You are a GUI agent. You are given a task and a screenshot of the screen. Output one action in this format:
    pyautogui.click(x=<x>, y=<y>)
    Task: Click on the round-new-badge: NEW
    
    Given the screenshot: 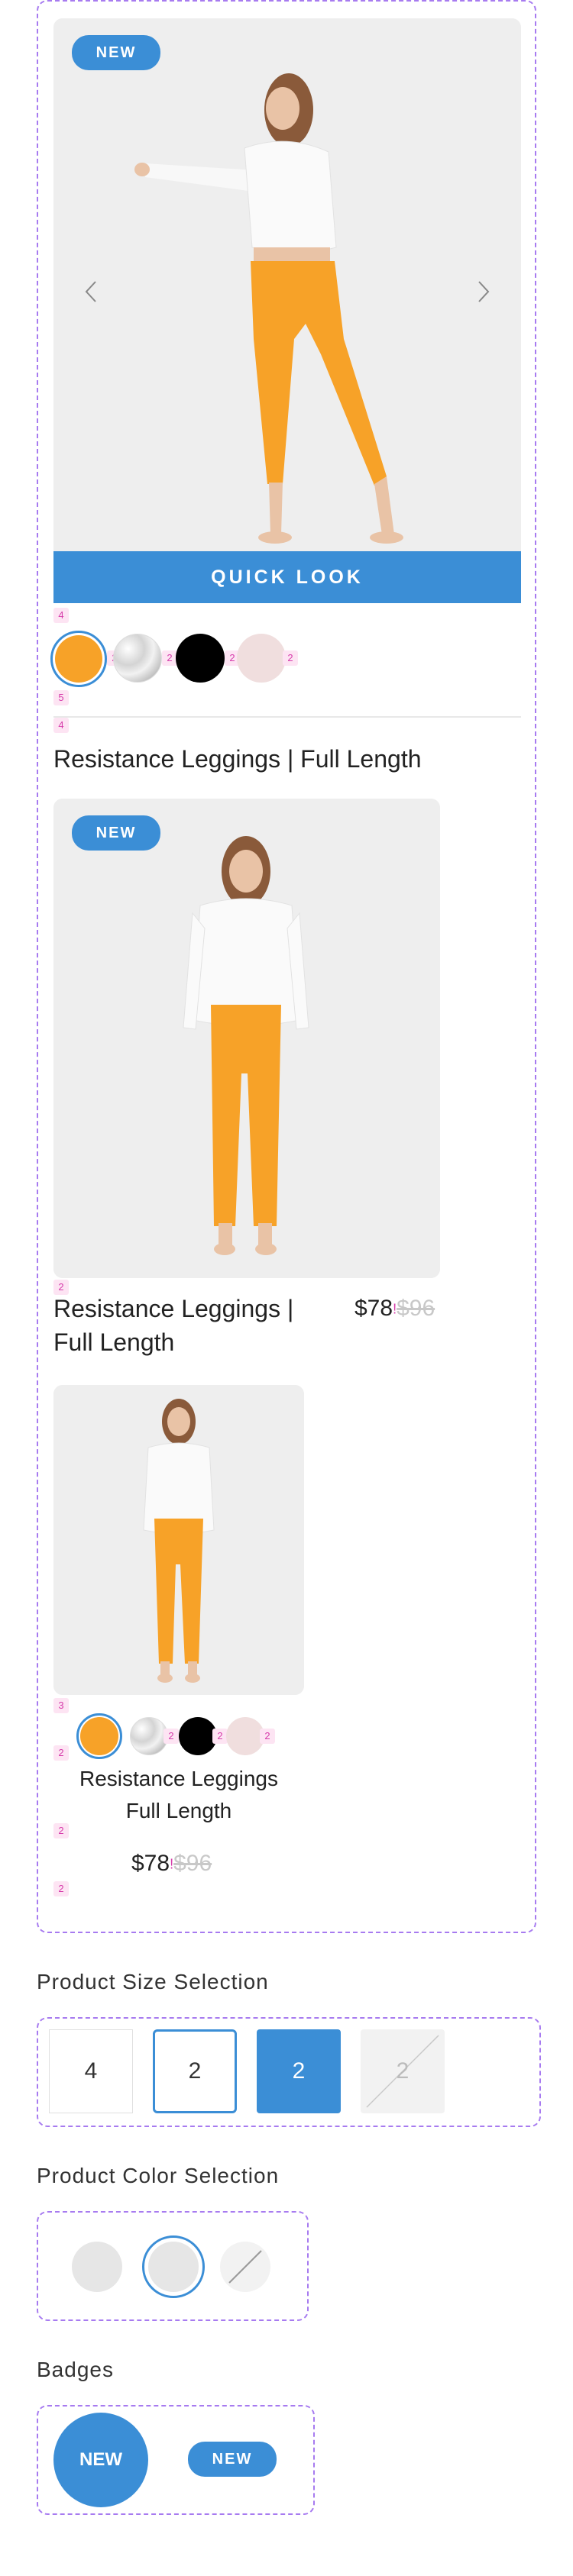 What is the action you would take?
    pyautogui.click(x=100, y=2460)
    